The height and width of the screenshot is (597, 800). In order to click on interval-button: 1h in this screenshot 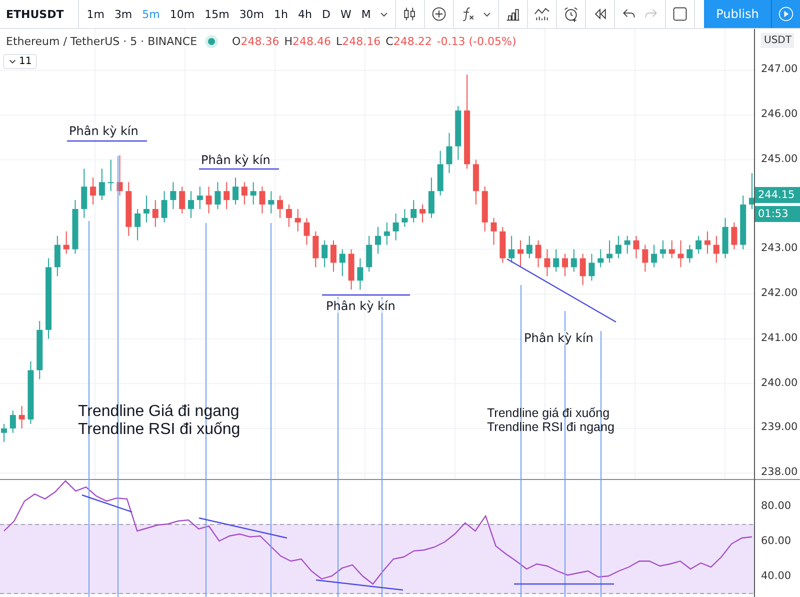, I will do `click(281, 14)`.